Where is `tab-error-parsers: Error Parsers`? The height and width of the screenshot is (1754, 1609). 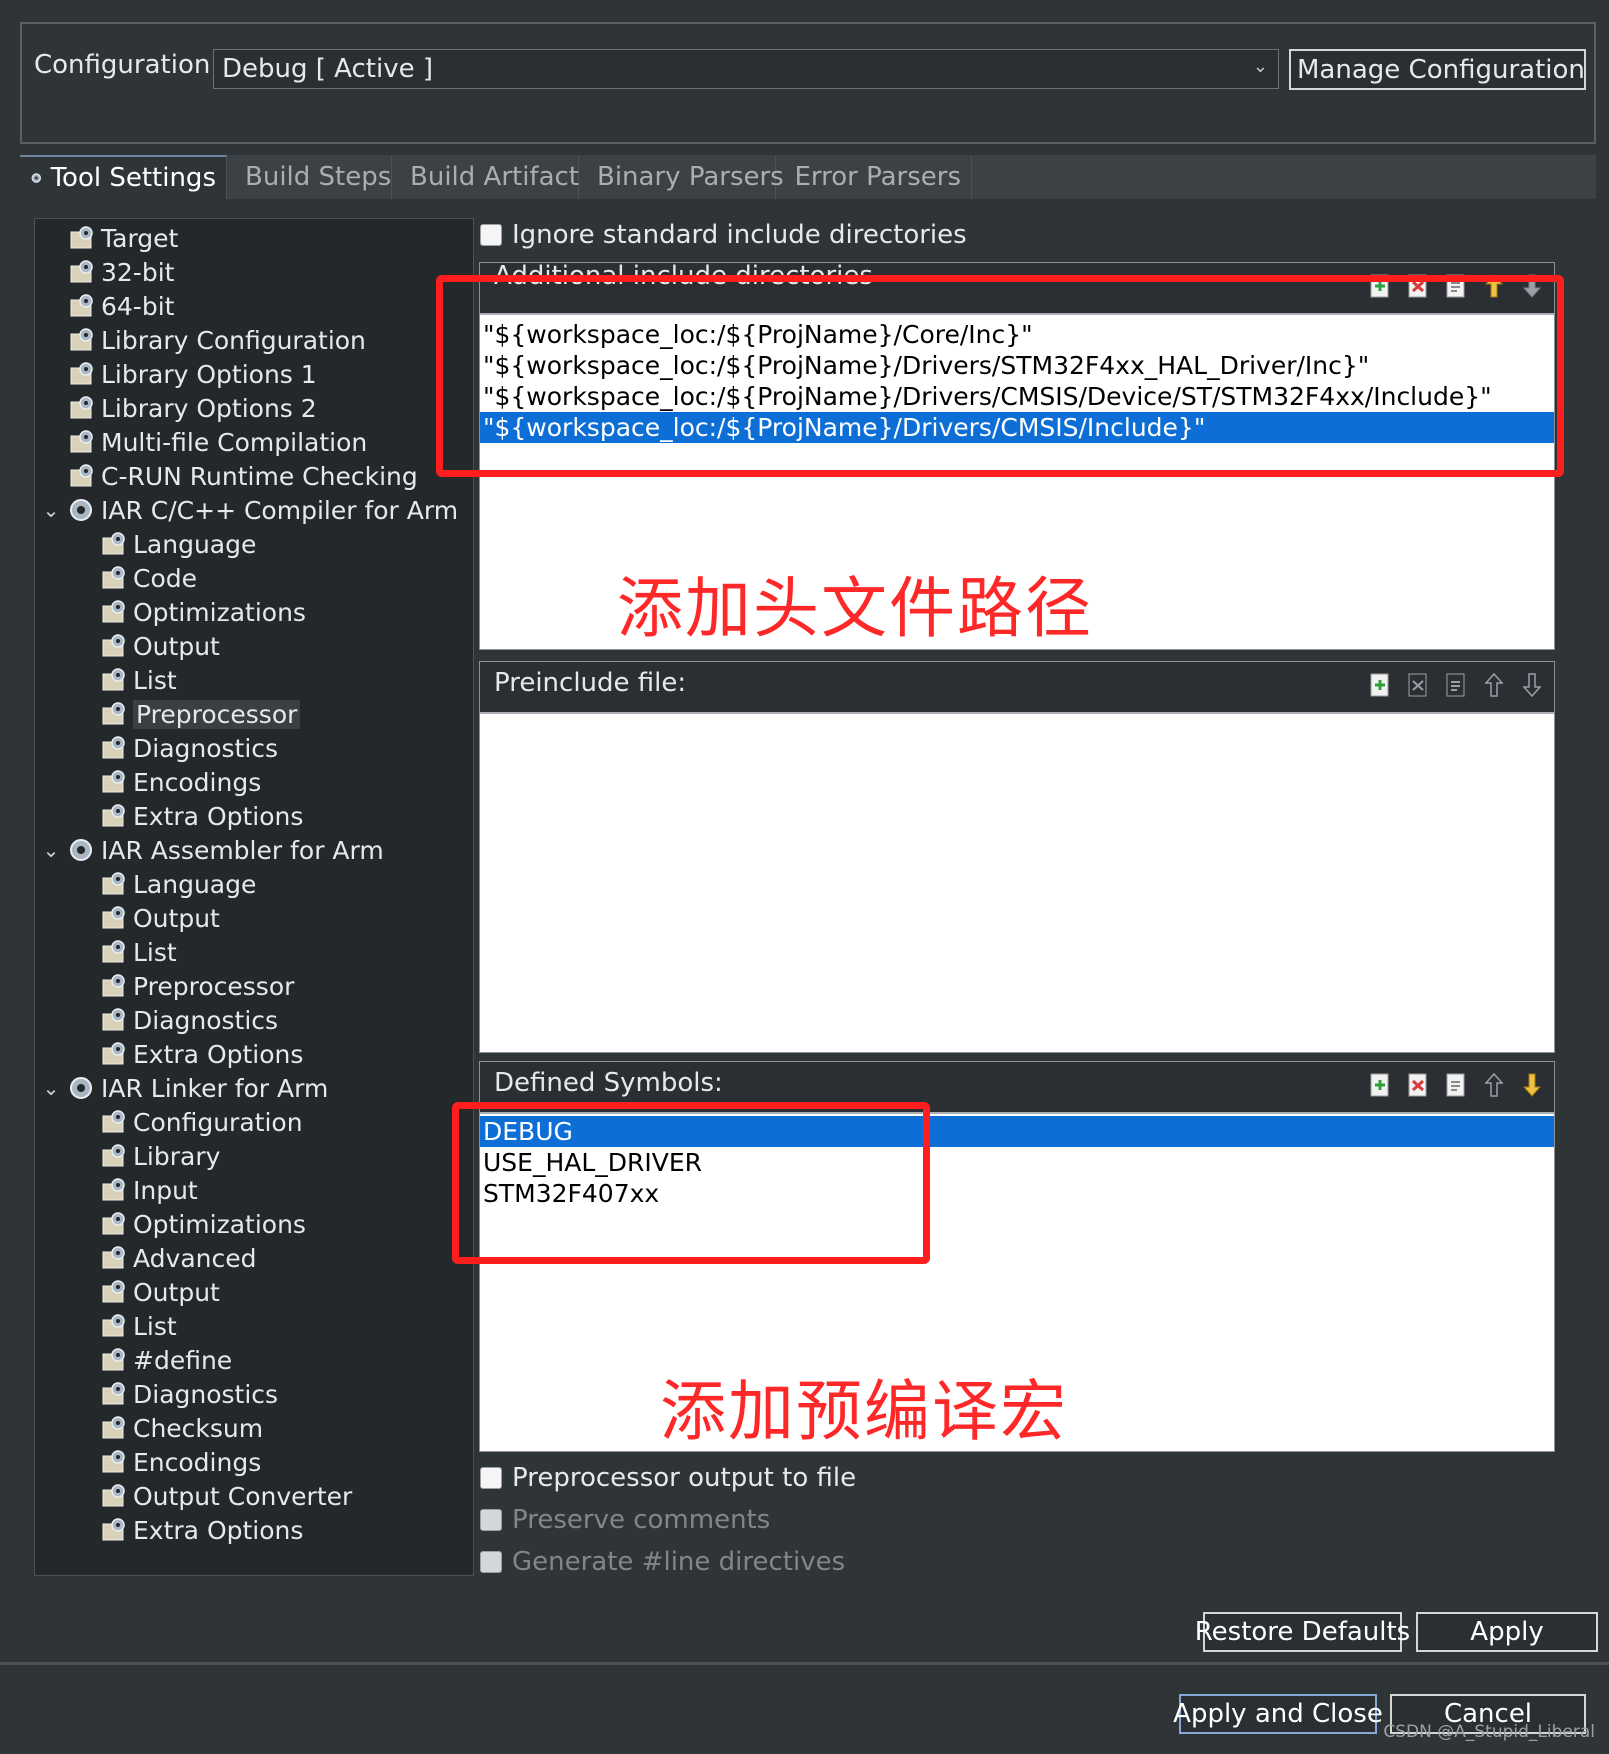 tab-error-parsers: Error Parsers is located at coordinates (874, 177).